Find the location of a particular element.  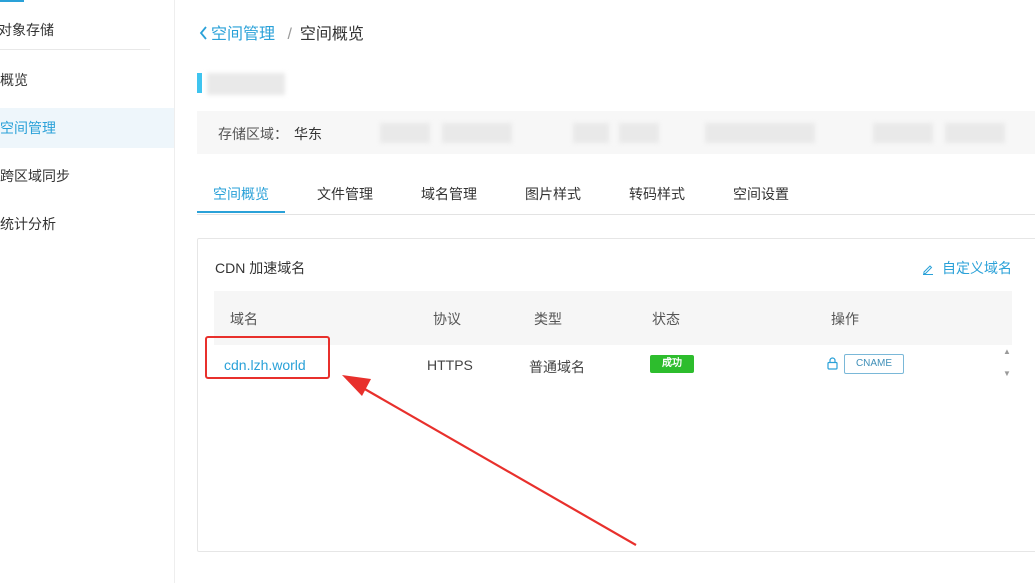

chevron-left-icon is located at coordinates (203, 33).